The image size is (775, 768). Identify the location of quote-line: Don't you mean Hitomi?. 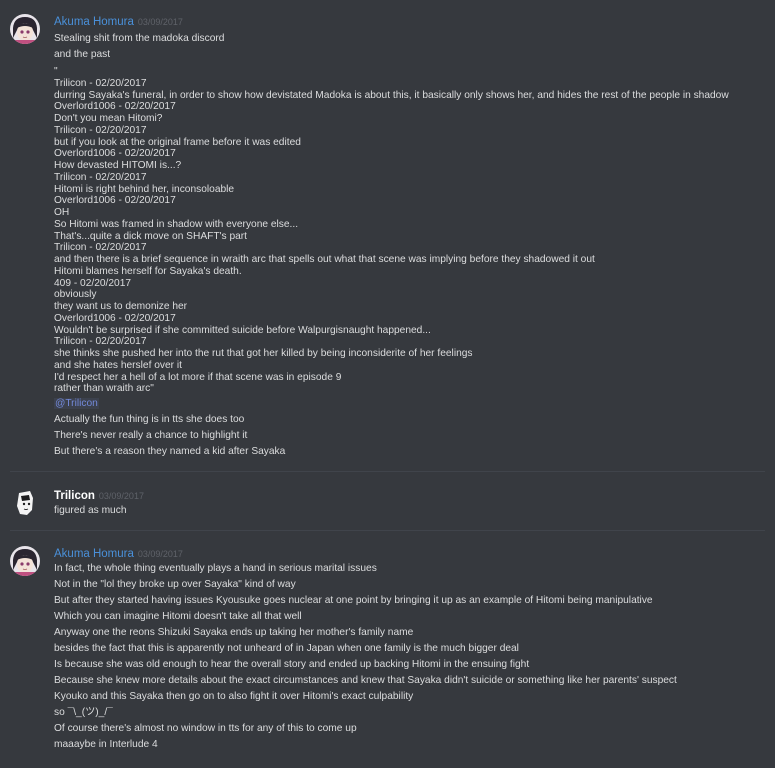
(108, 118).